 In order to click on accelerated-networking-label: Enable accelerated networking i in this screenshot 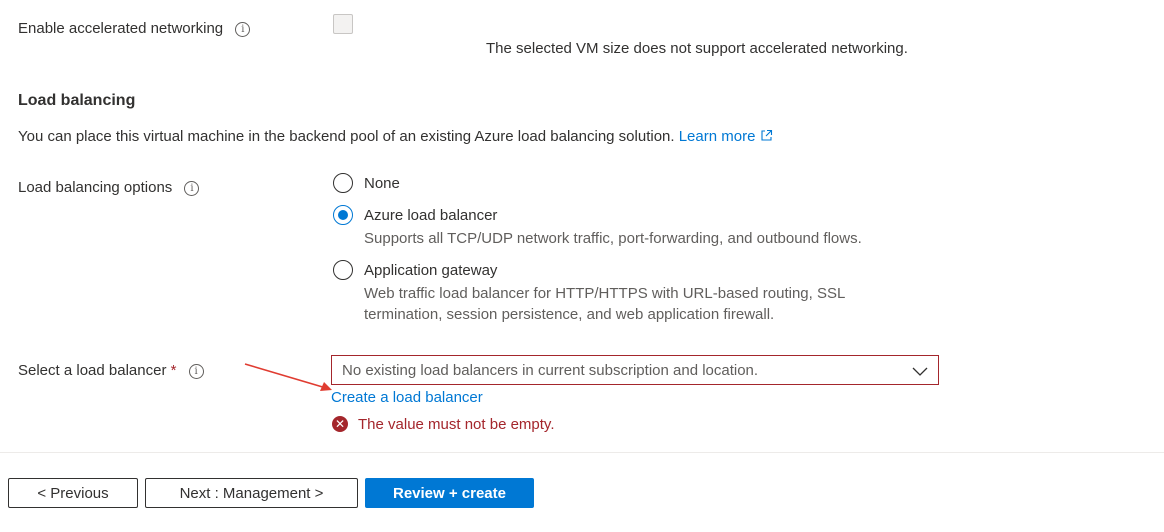, I will do `click(134, 28)`.